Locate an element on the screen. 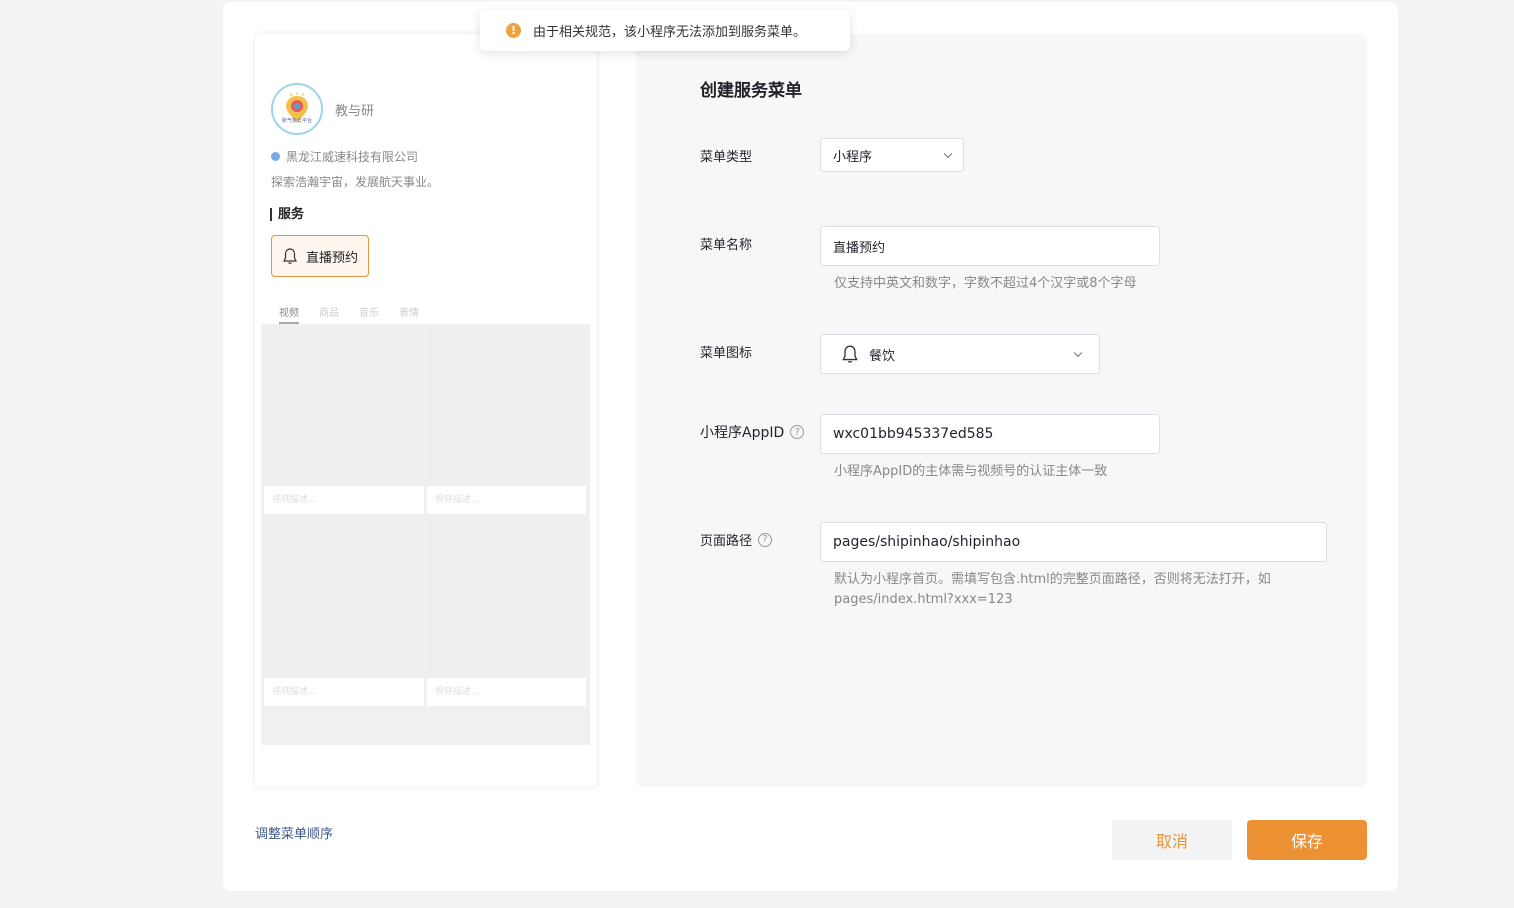 Image resolution: width=1514 pixels, height=908 pixels. menu-type-value: 小程序 is located at coordinates (853, 157).